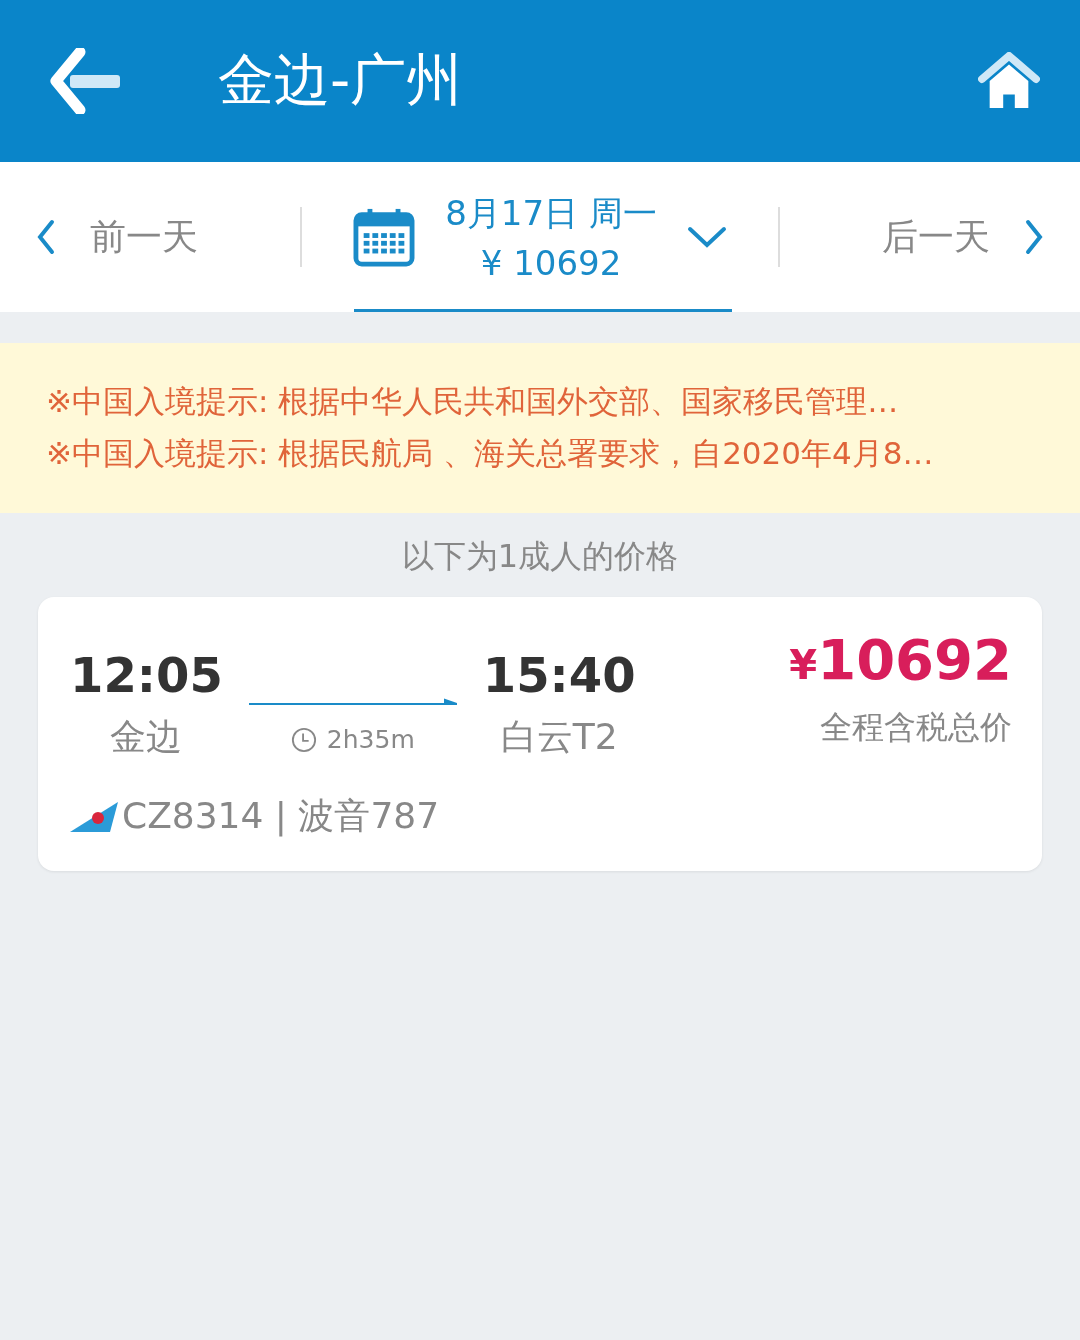 This screenshot has height=1340, width=1080. Describe the element at coordinates (281, 816) in the screenshot. I see `flight-number: CZ8314 | 波音787` at that location.